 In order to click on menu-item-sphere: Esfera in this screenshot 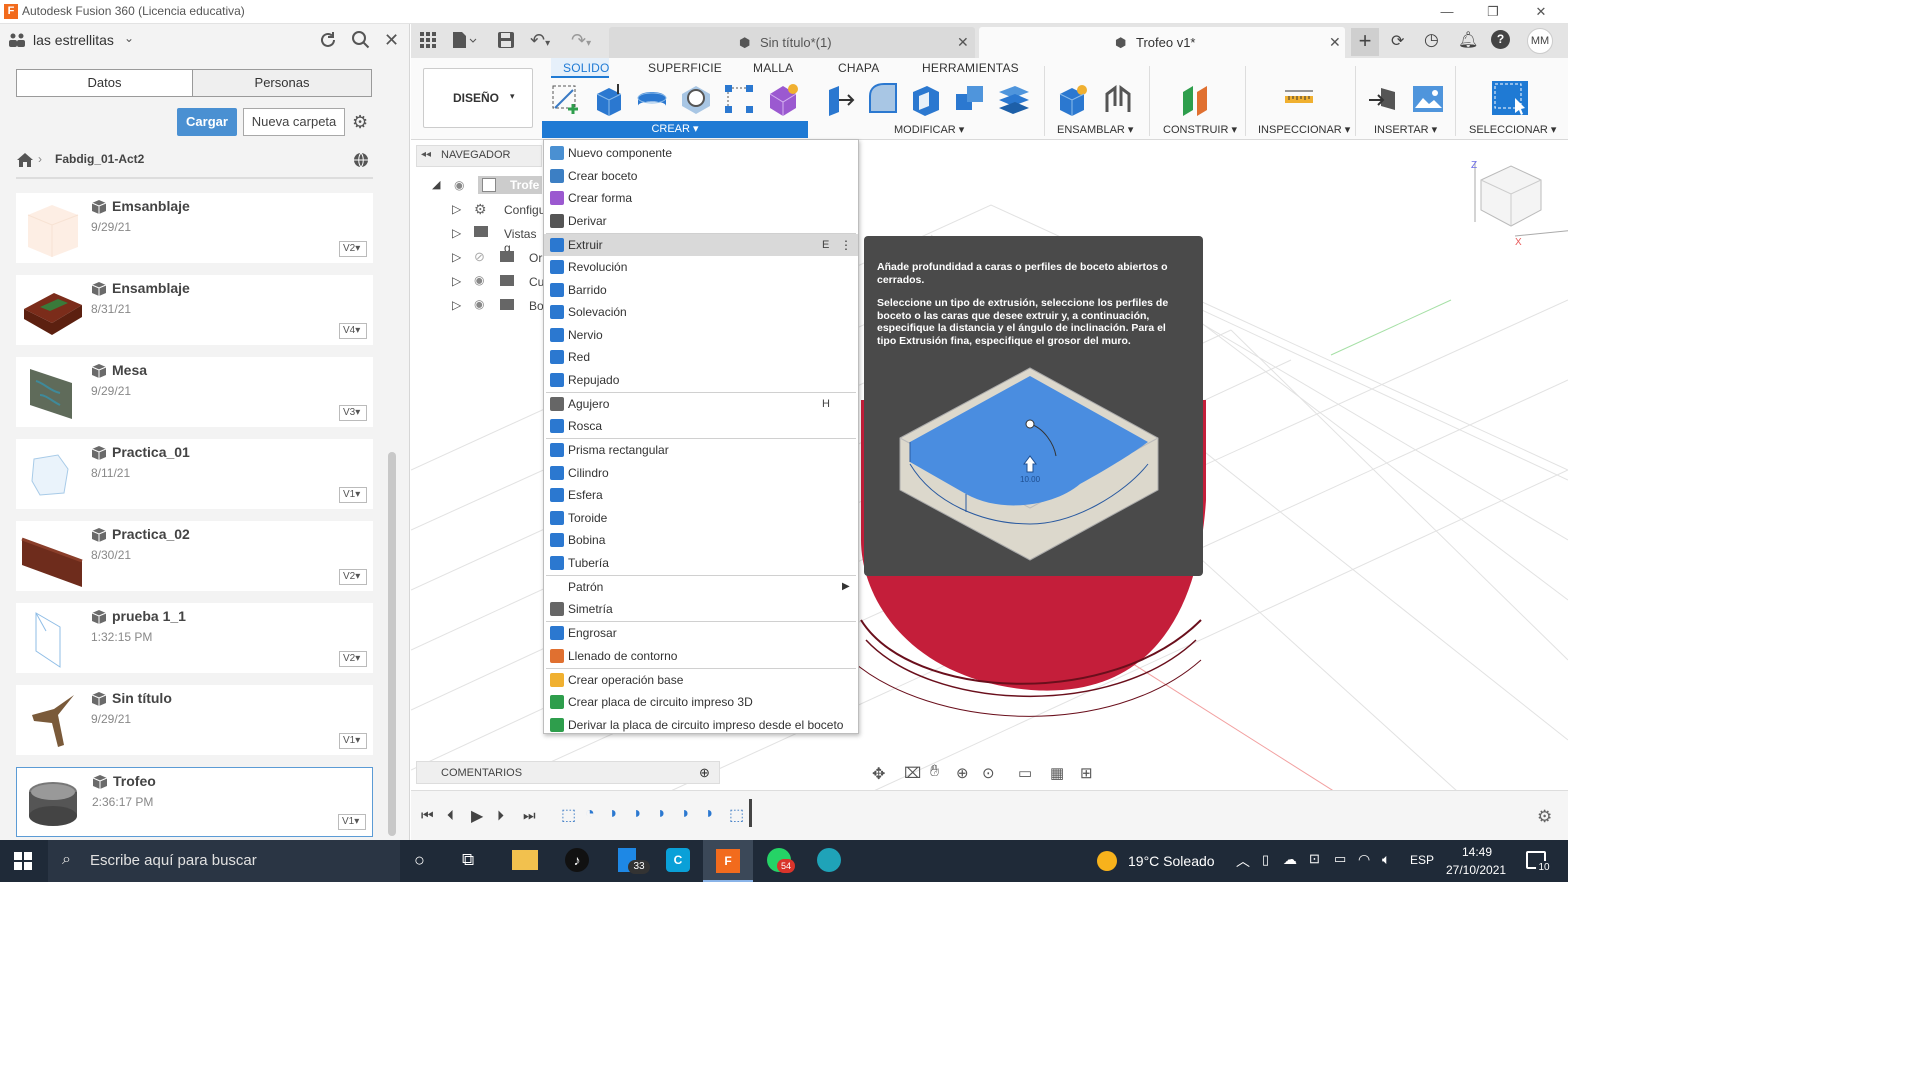, I will do `click(701, 495)`.